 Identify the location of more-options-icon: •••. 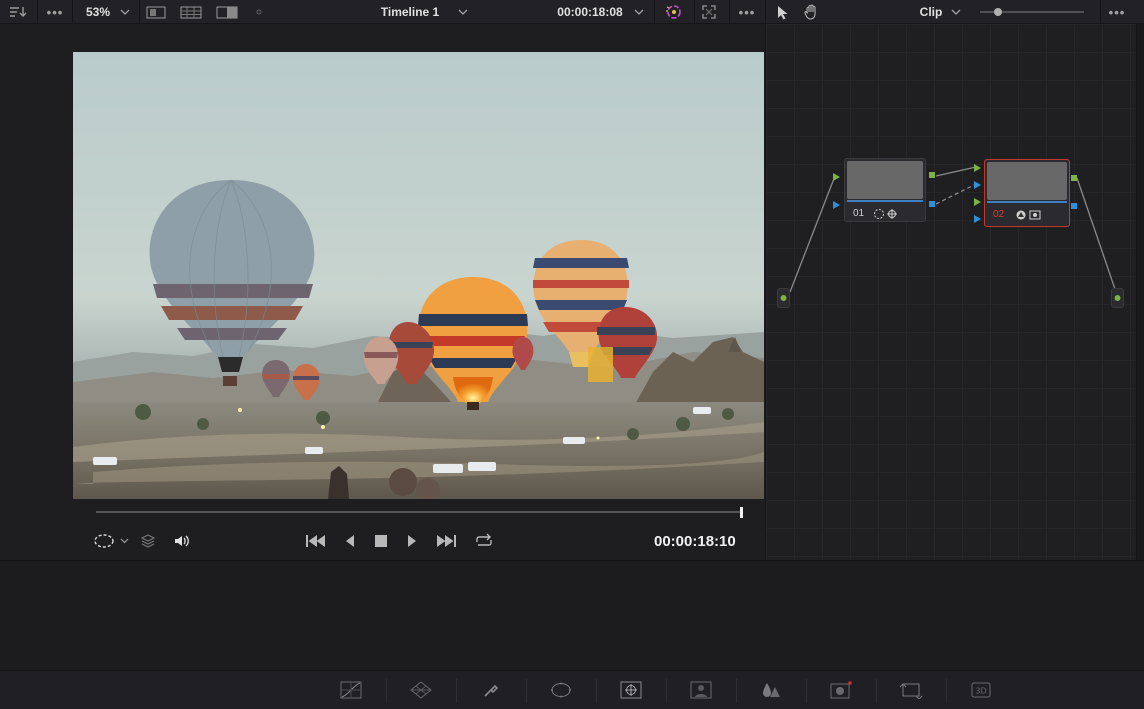
(55, 12).